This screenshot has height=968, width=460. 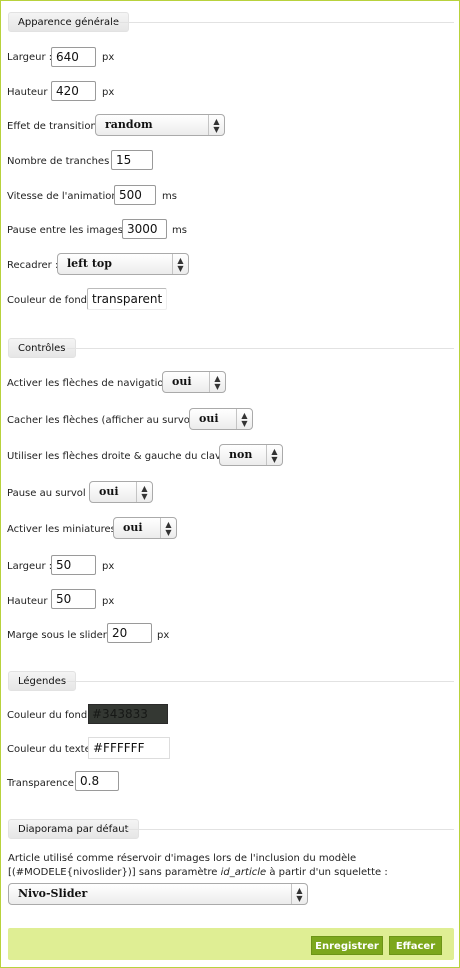 I want to click on keyboard-value: non, so click(x=241, y=454).